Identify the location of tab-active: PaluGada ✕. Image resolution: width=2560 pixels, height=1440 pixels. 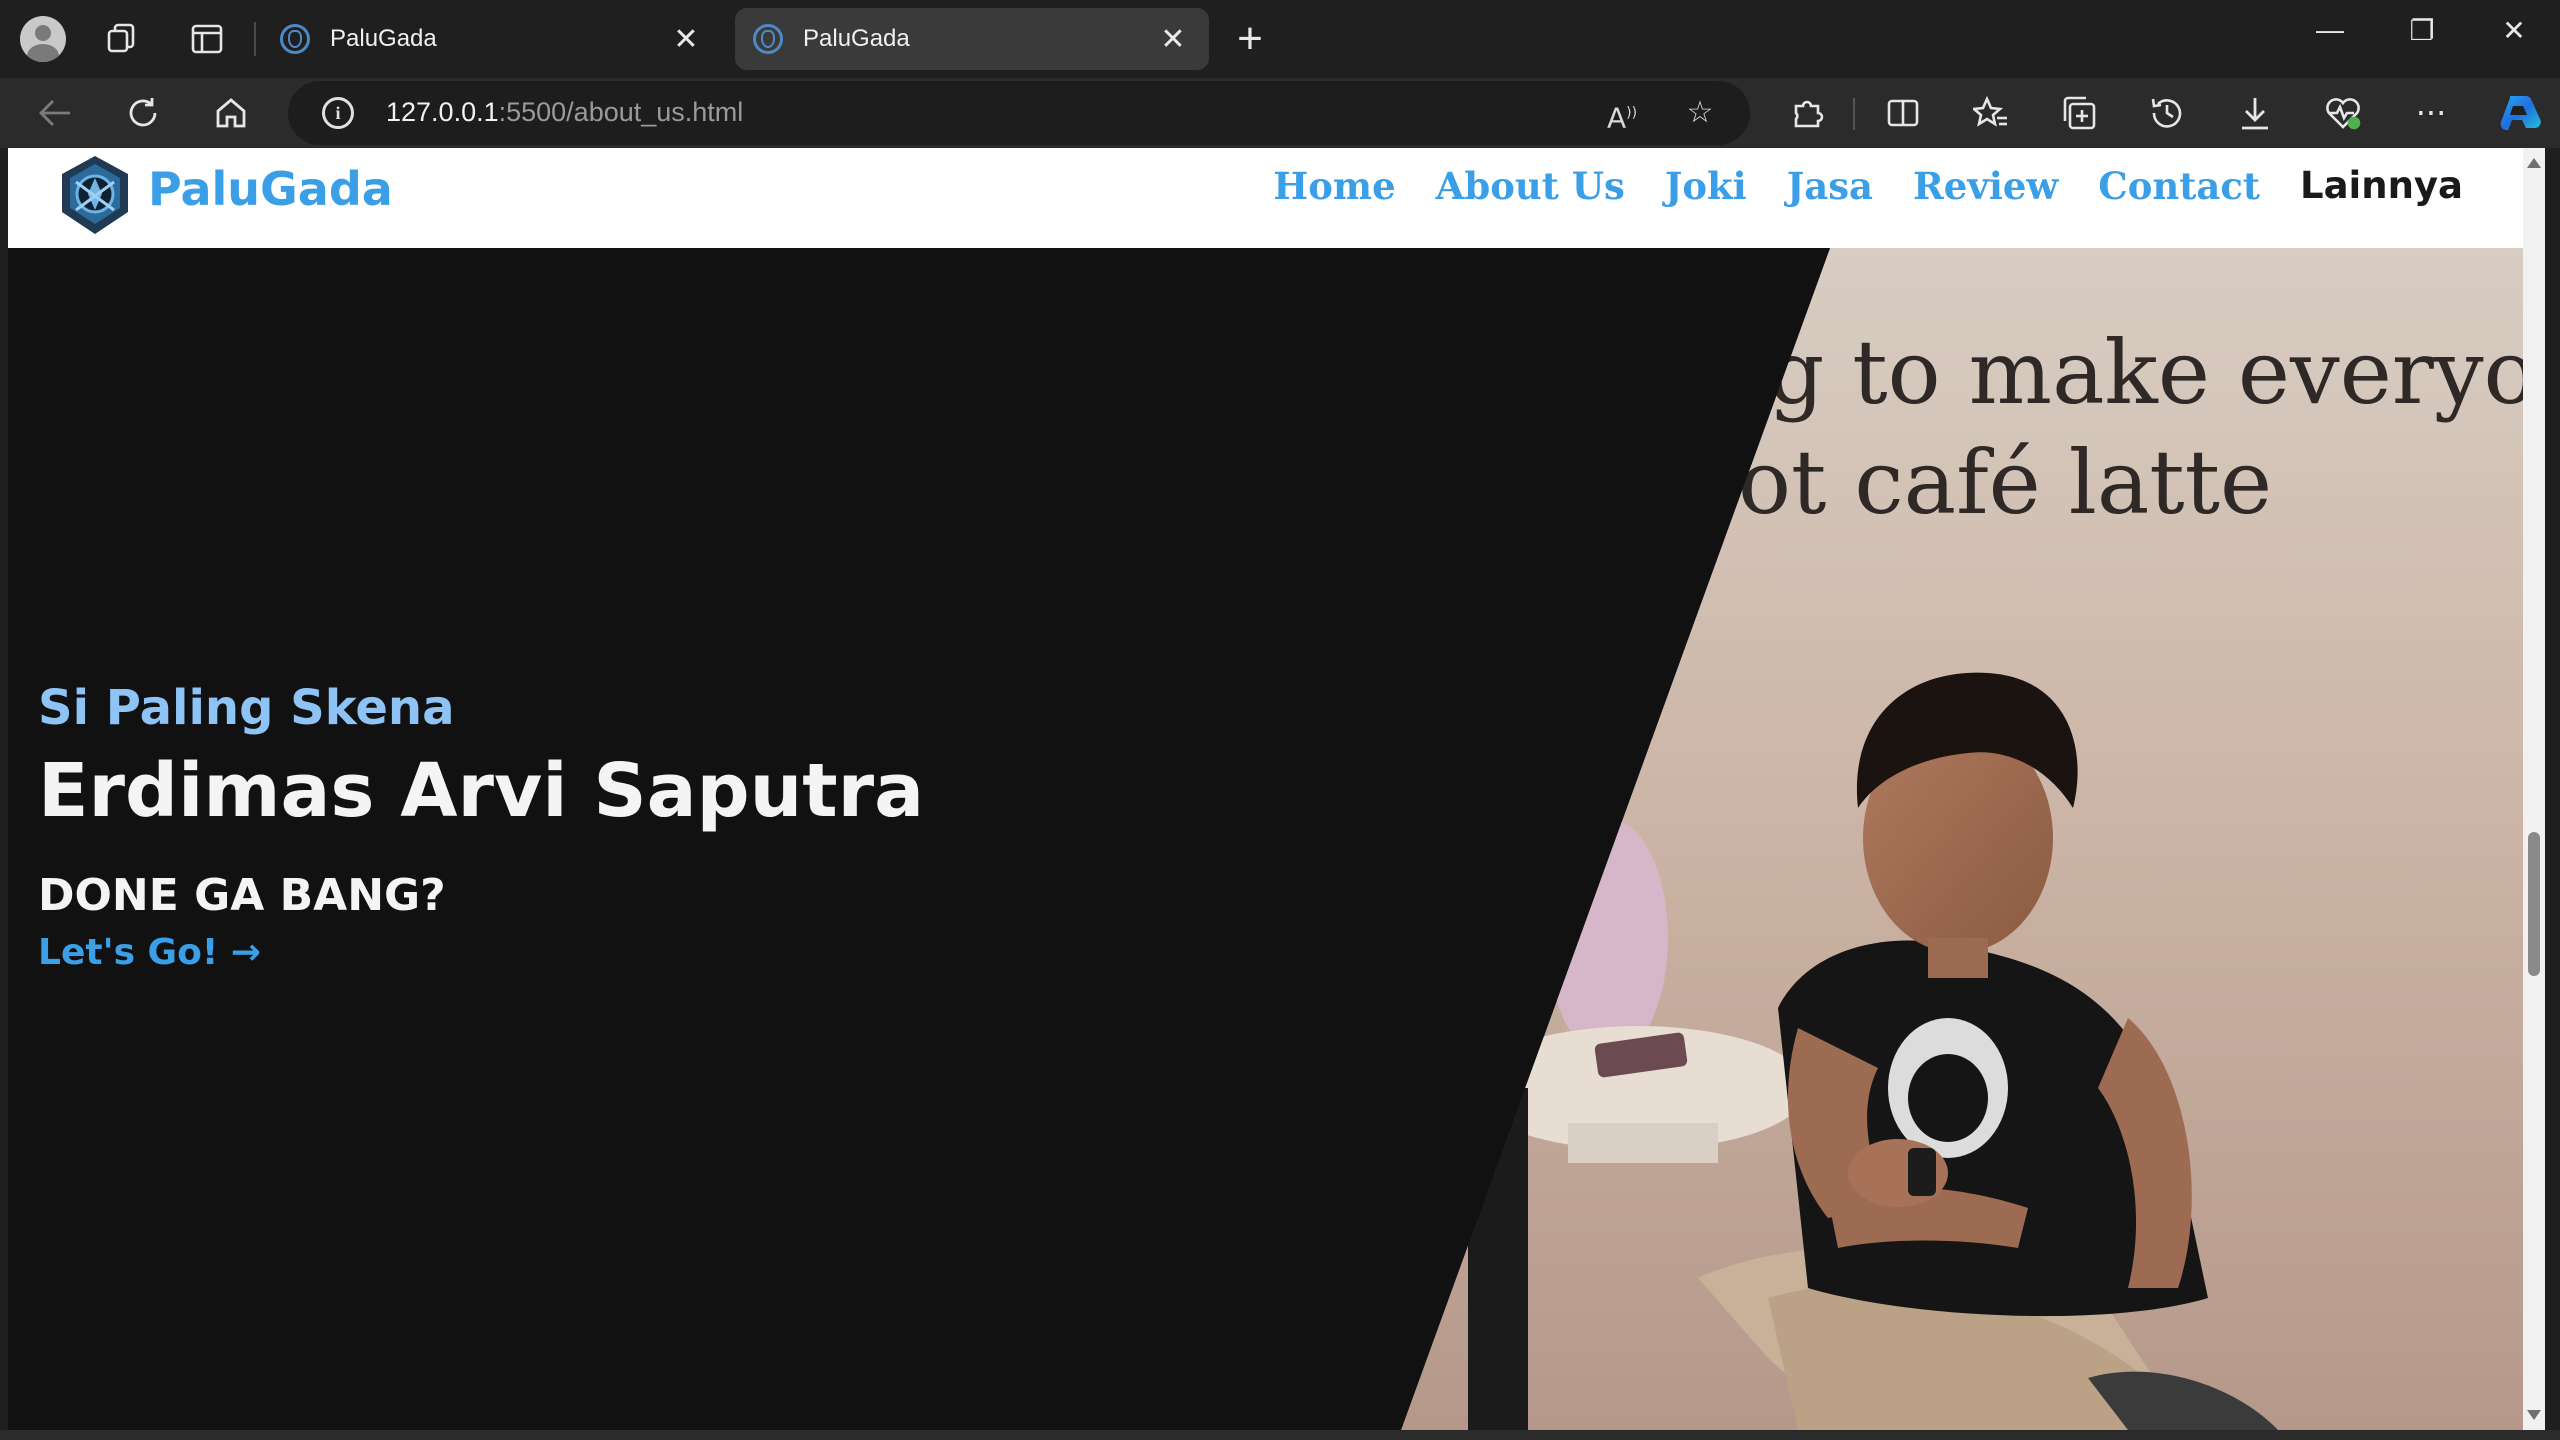
(972, 39).